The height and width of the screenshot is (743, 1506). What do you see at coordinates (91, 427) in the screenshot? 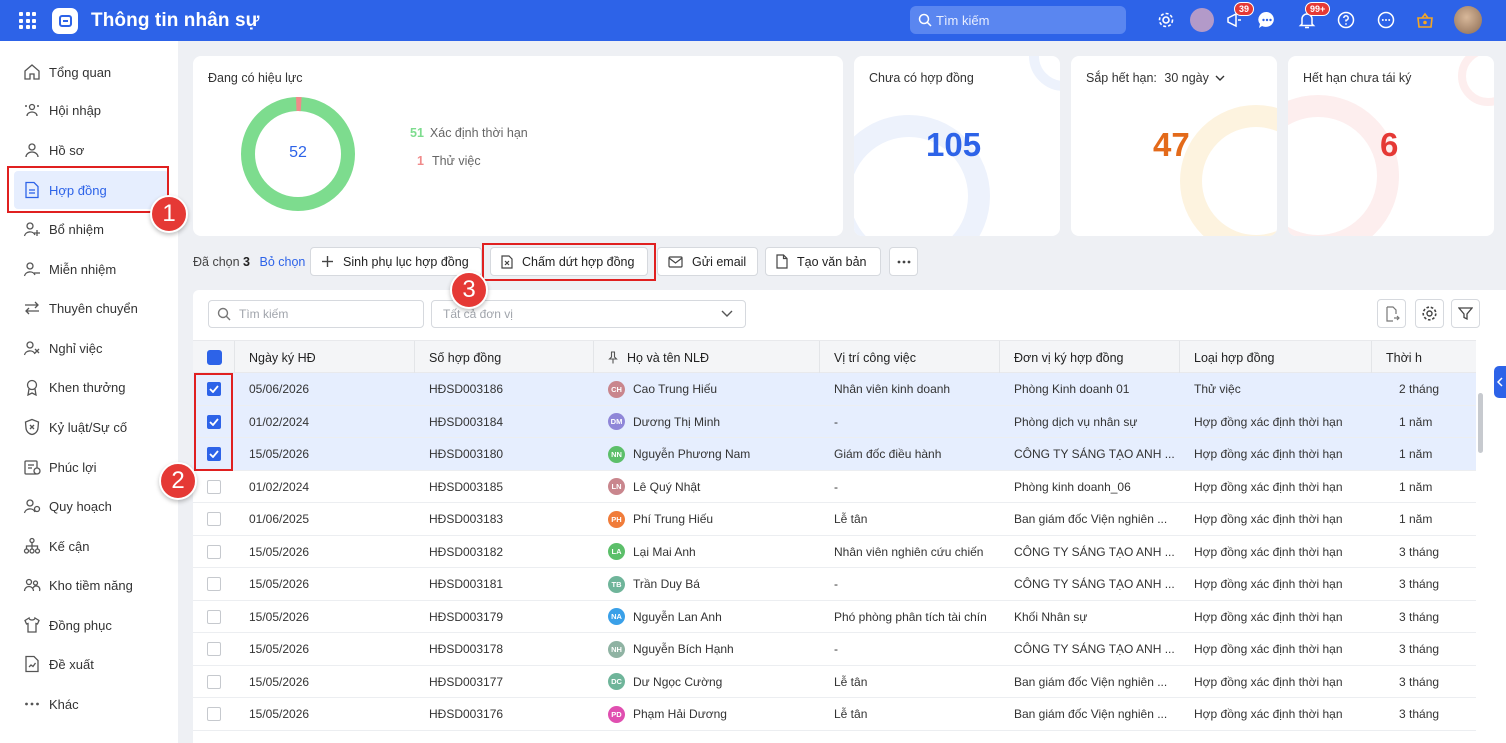
I see `sidebar-item-shield: Kỷ luật/Sự cố` at bounding box center [91, 427].